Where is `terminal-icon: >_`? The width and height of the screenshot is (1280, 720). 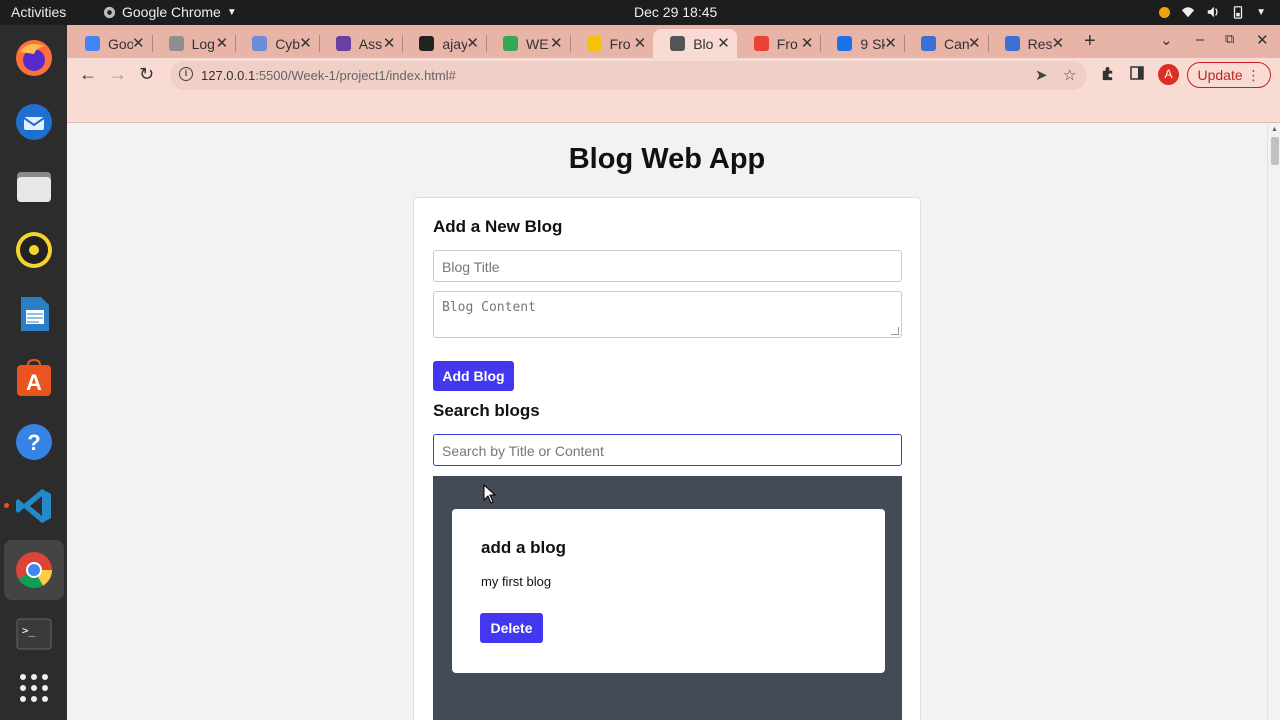 terminal-icon: >_ is located at coordinates (33, 633).